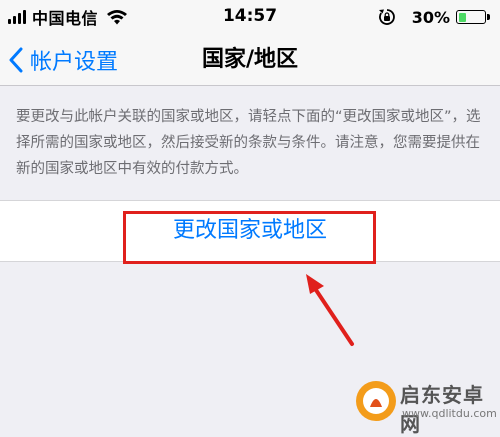  Describe the element at coordinates (249, 237) in the screenshot. I see `annotation-highlight-box` at that location.